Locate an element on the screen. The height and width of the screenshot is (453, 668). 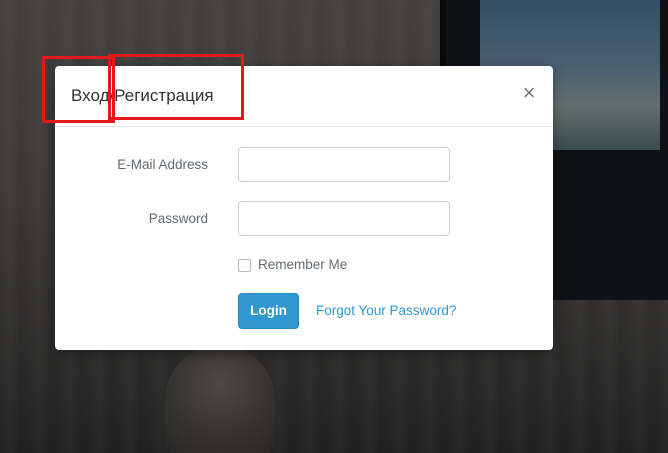
annotation-box-login is located at coordinates (78, 89).